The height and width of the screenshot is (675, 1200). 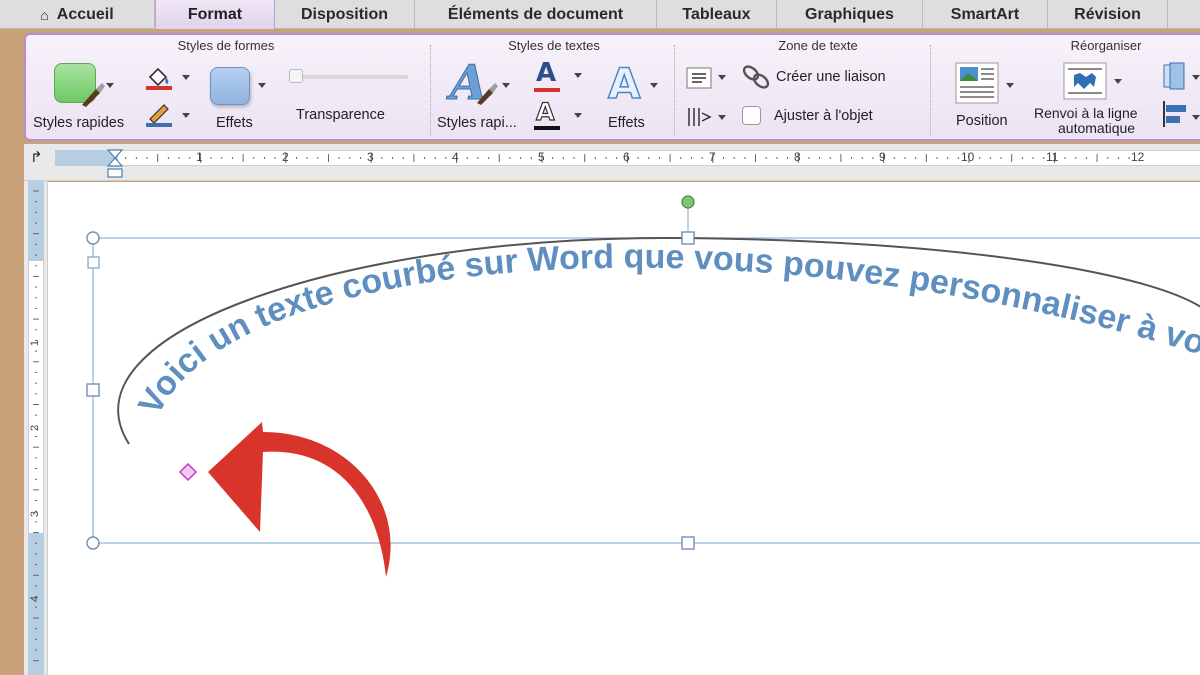 What do you see at coordinates (545, 111) in the screenshot?
I see `text-outline-icon: A` at bounding box center [545, 111].